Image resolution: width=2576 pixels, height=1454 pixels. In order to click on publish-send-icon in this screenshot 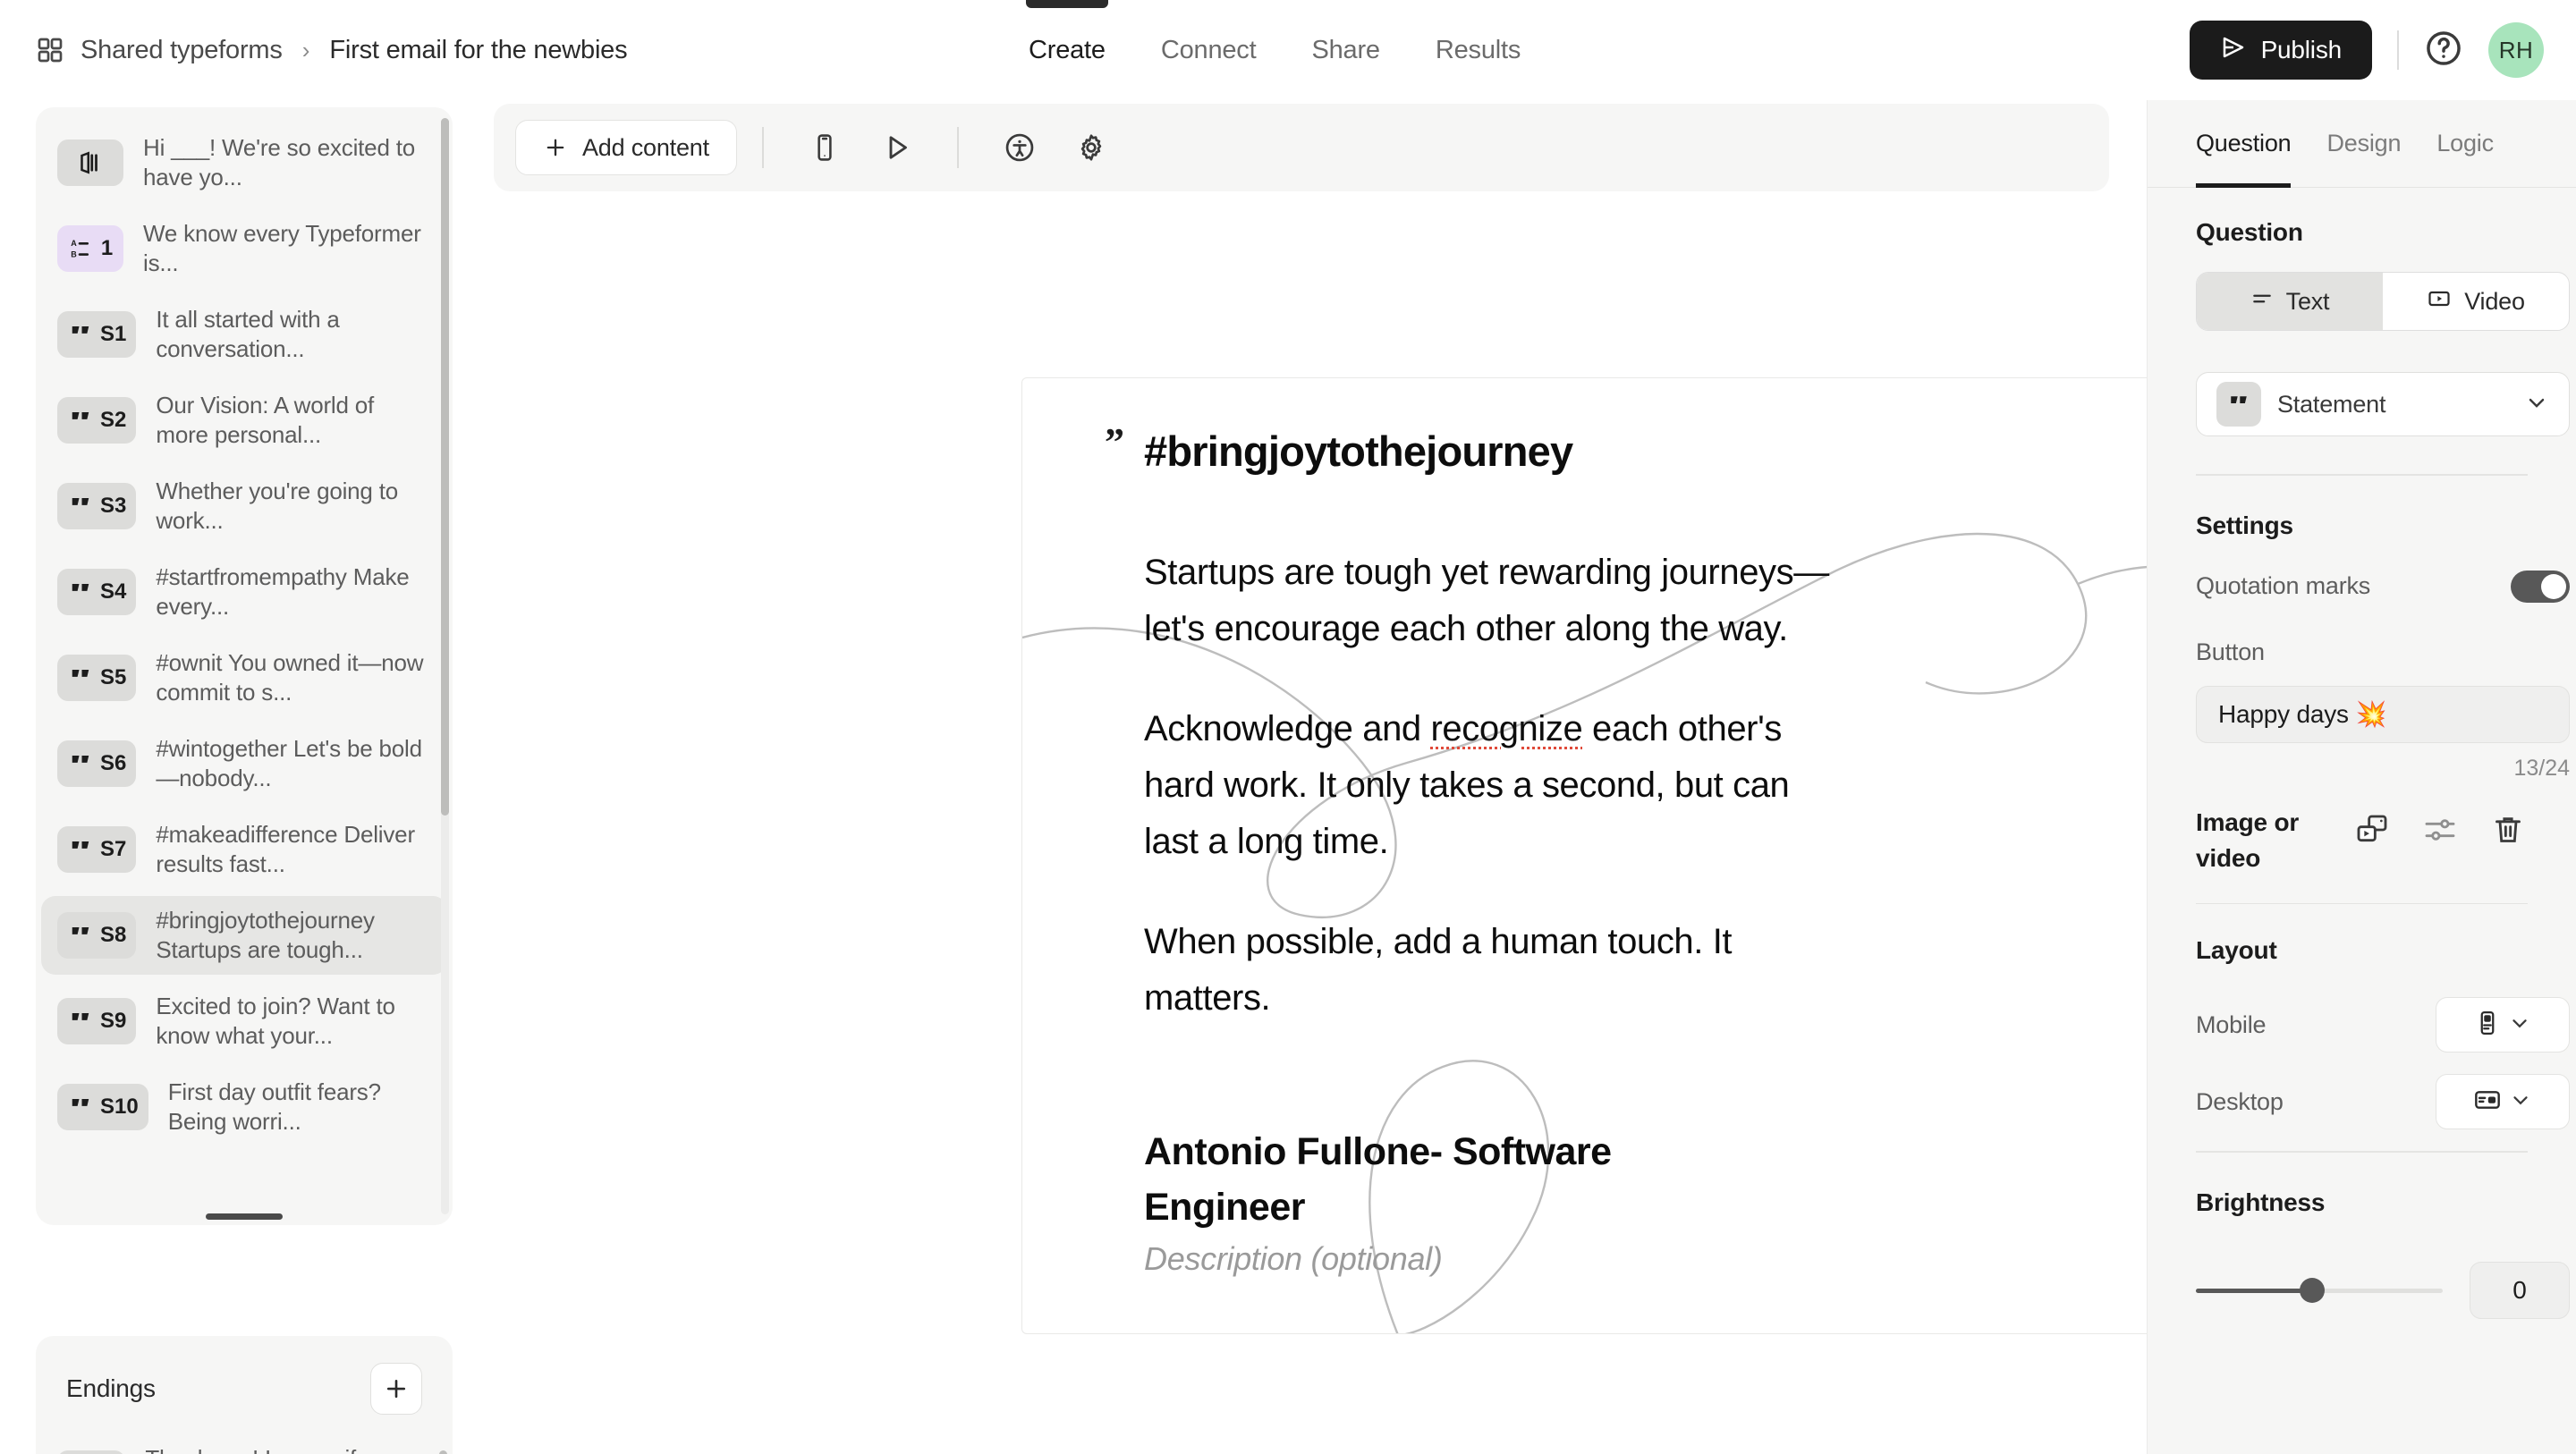, I will do `click(2233, 50)`.